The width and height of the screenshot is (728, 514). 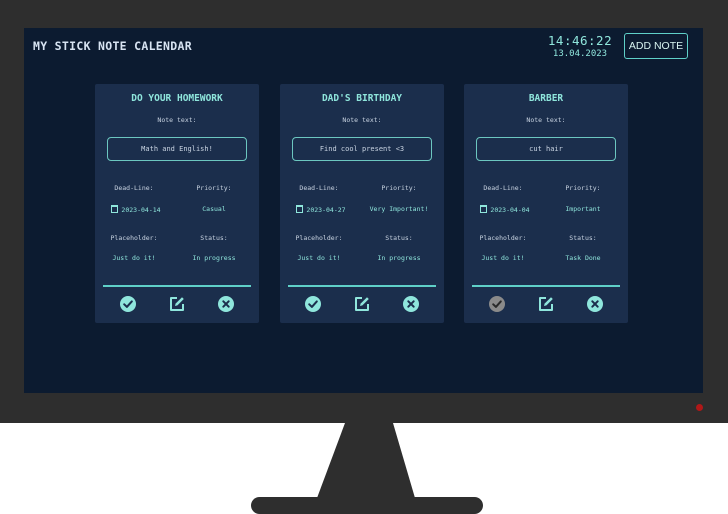 I want to click on note-text-field: cut hair, so click(x=546, y=149).